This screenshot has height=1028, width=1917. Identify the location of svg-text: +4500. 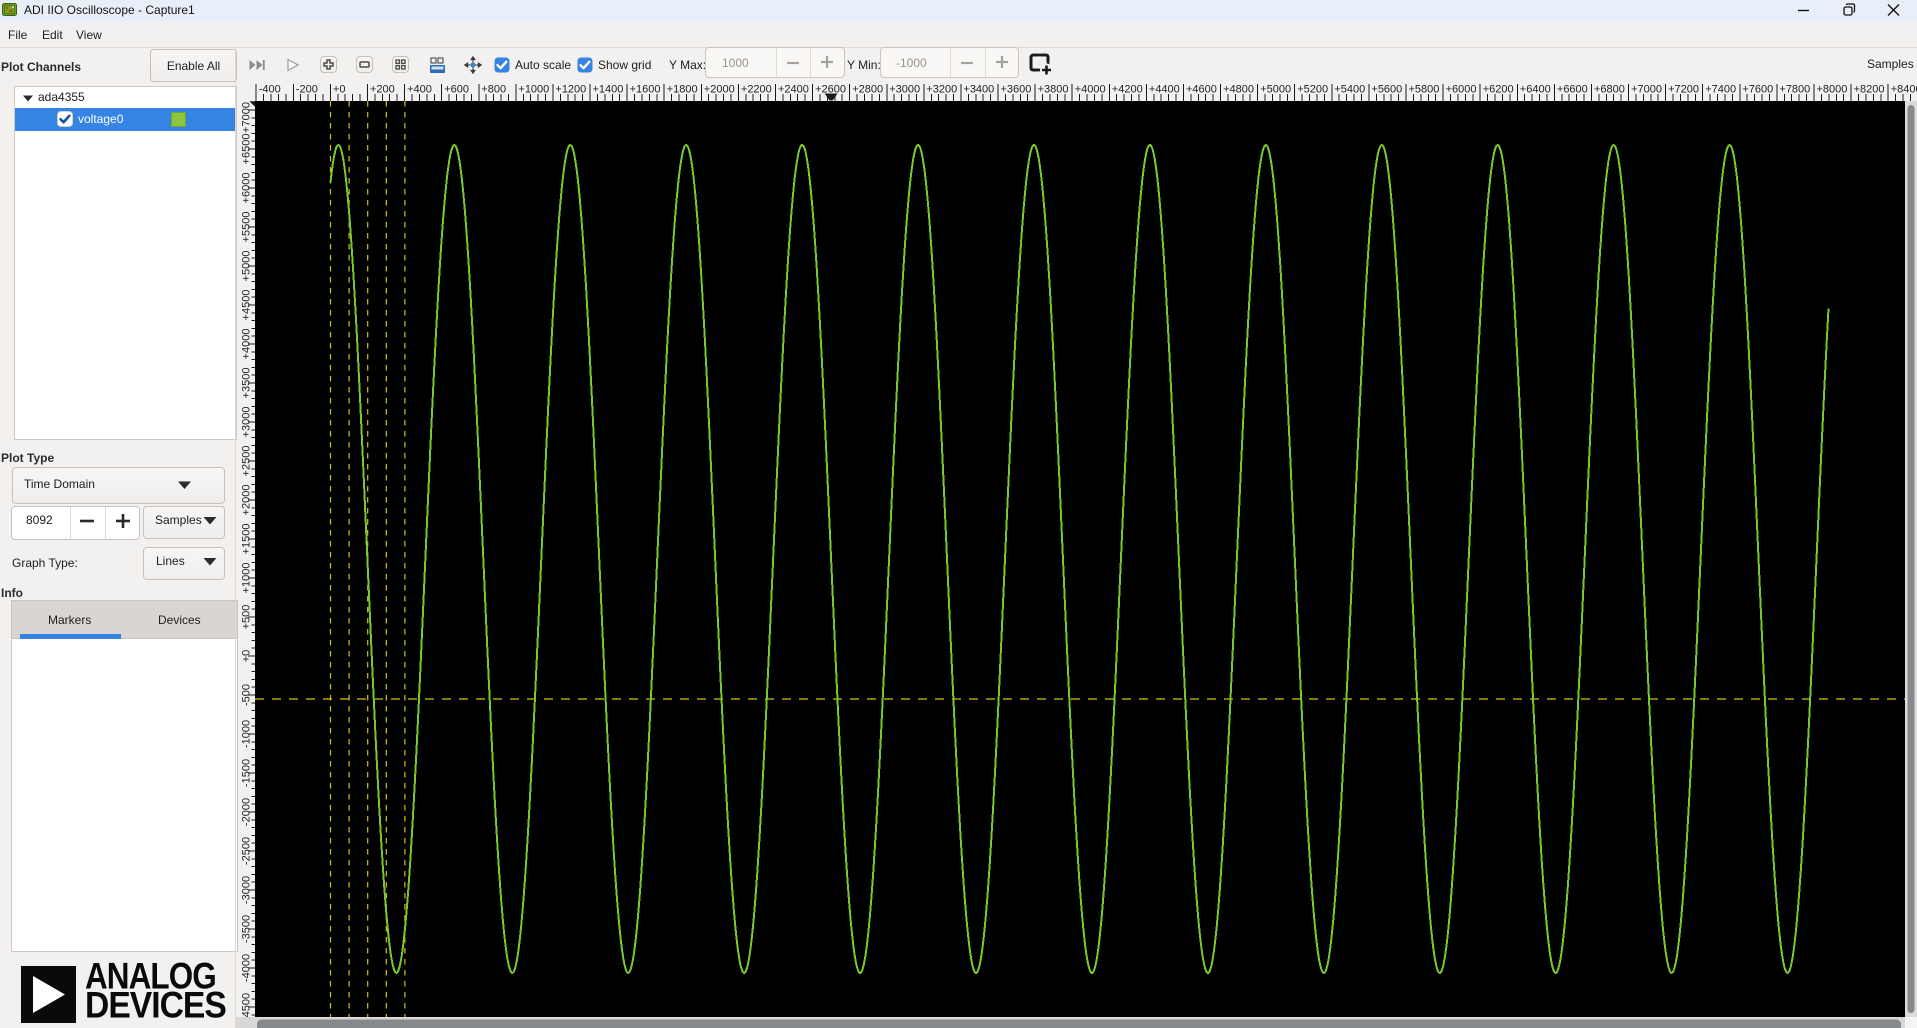
(247, 305).